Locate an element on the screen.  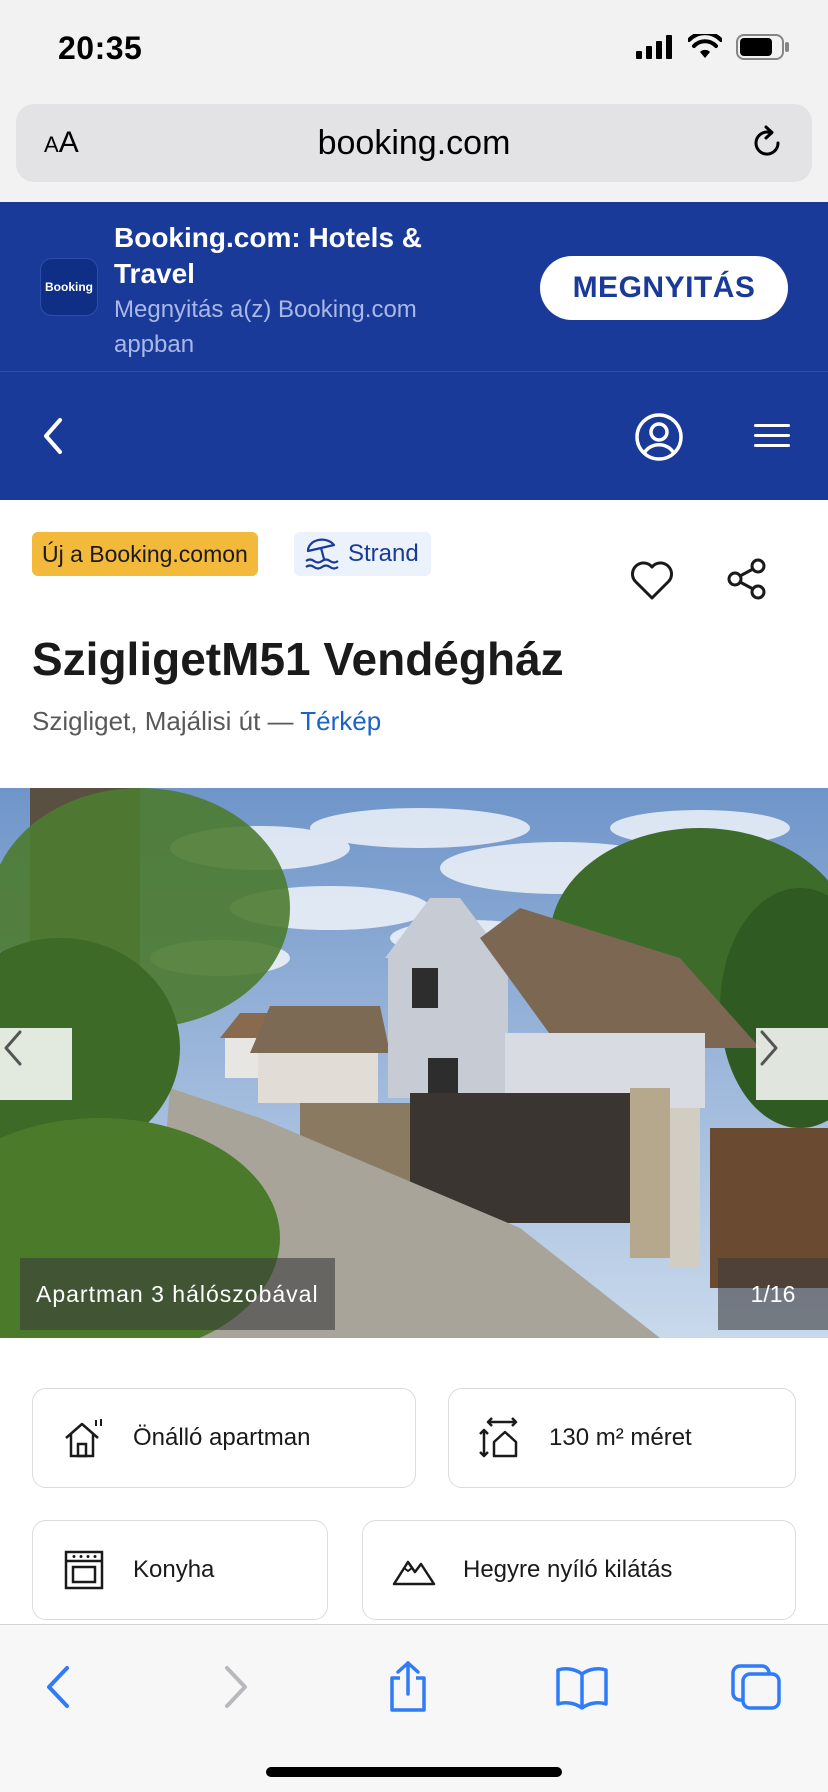
browser-toolbar is located at coordinates (414, 1708).